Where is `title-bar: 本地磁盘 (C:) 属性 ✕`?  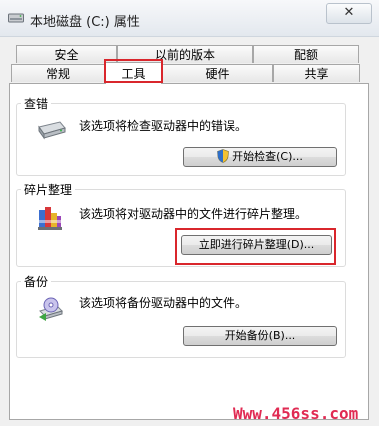
title-bar: 本地磁盘 (C:) 属性 ✕ is located at coordinates (189, 18).